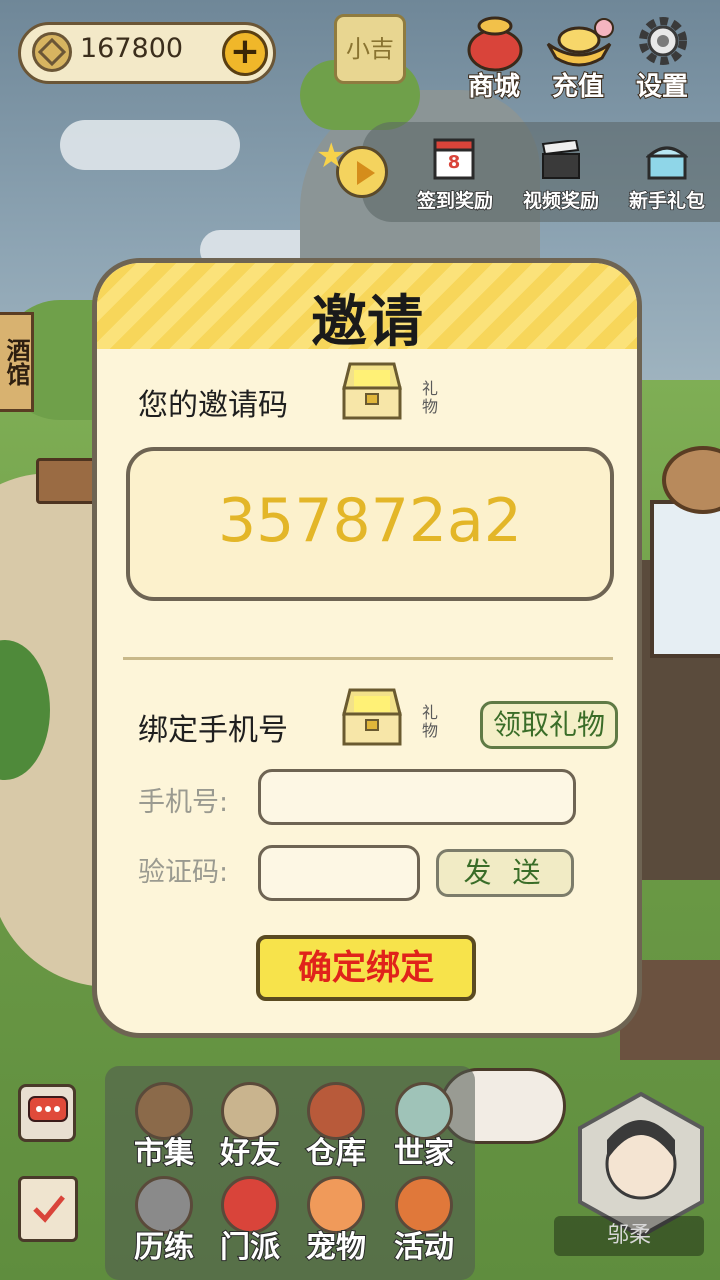  Describe the element at coordinates (250, 1247) in the screenshot. I see `menu-item-label: 门派` at that location.